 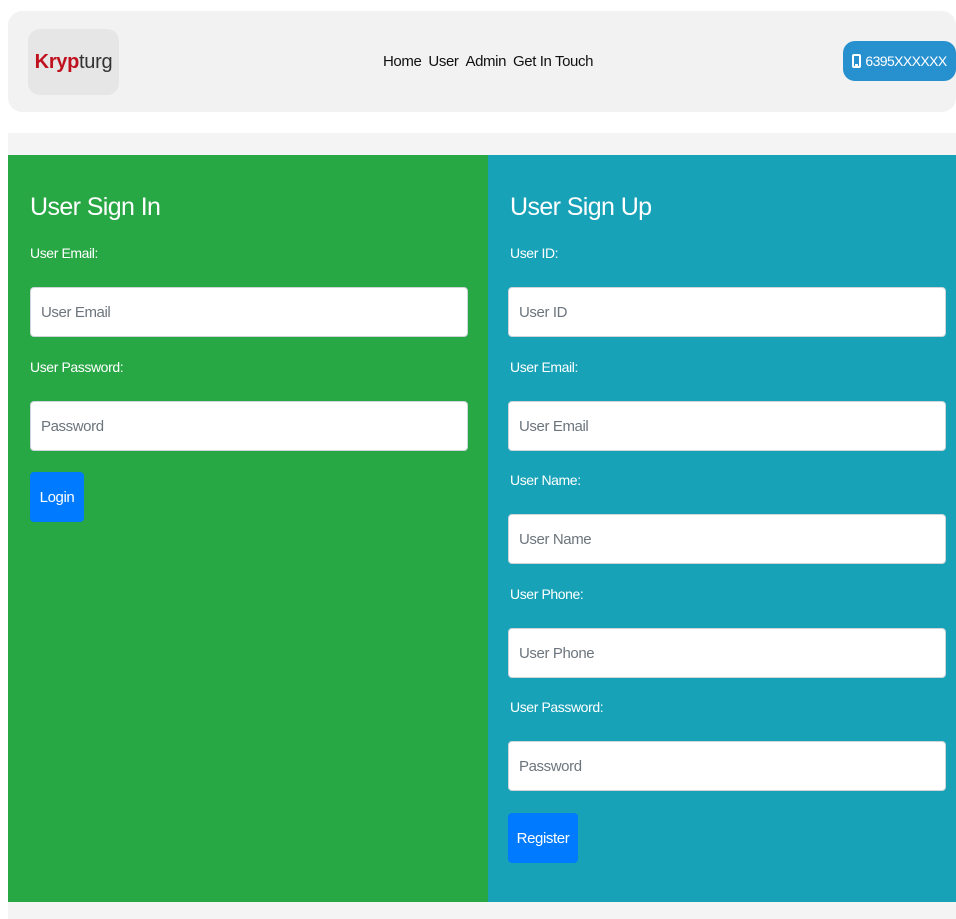 I want to click on phone-number: 6395XXXXXX, so click(x=906, y=61).